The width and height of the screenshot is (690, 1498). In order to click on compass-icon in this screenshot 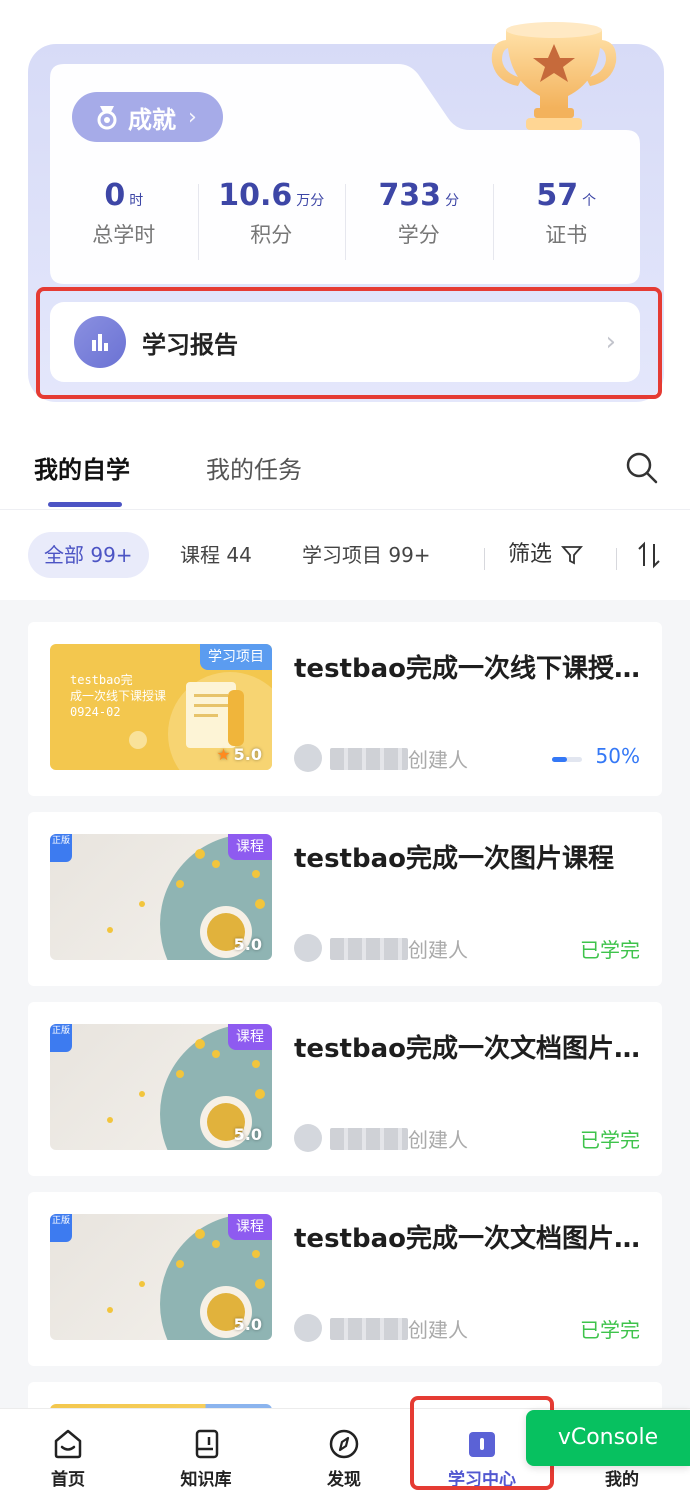, I will do `click(344, 1444)`.